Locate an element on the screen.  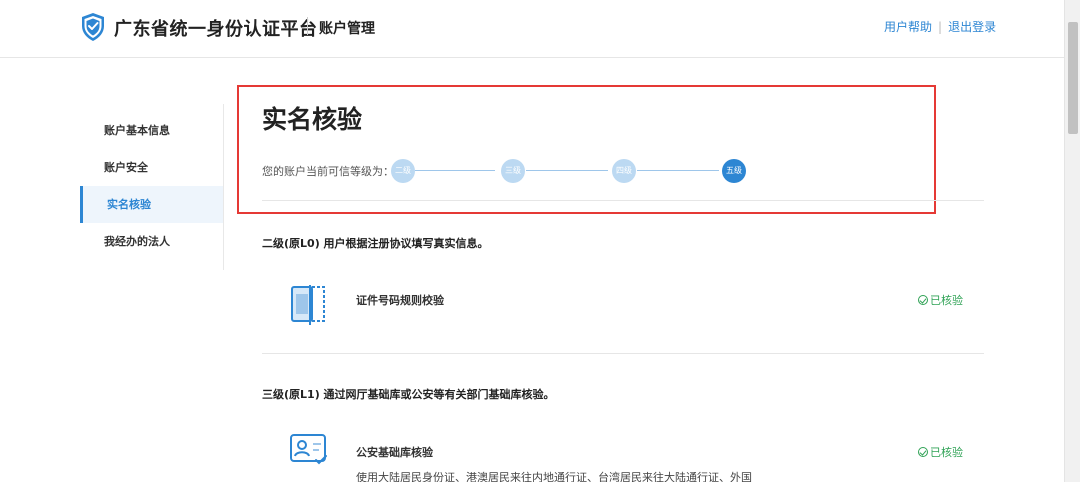
sidebar-item-real-name: 实名核验 is located at coordinates (151, 204).